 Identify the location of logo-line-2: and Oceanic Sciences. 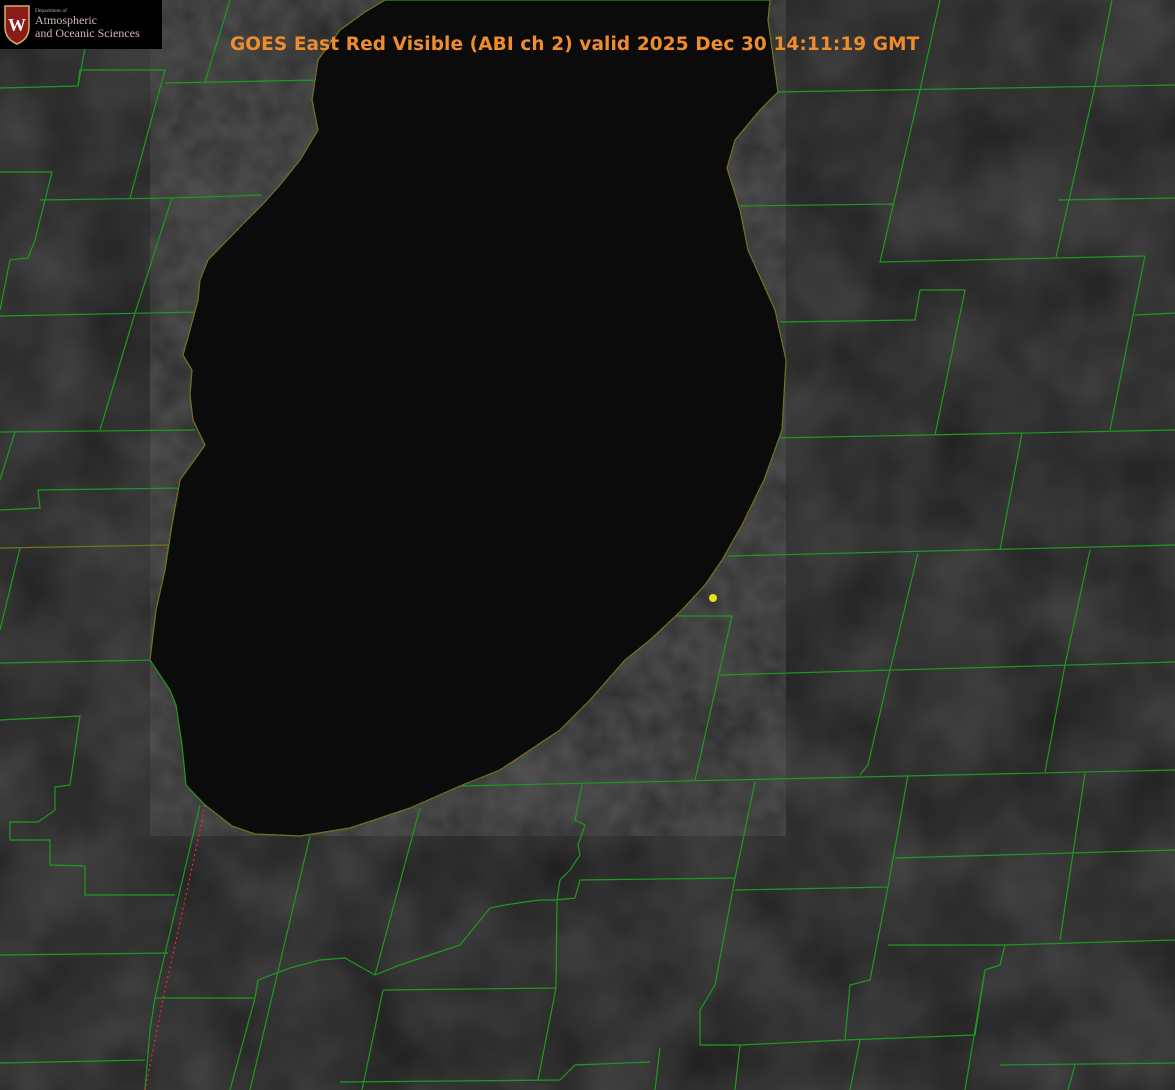
(87, 33).